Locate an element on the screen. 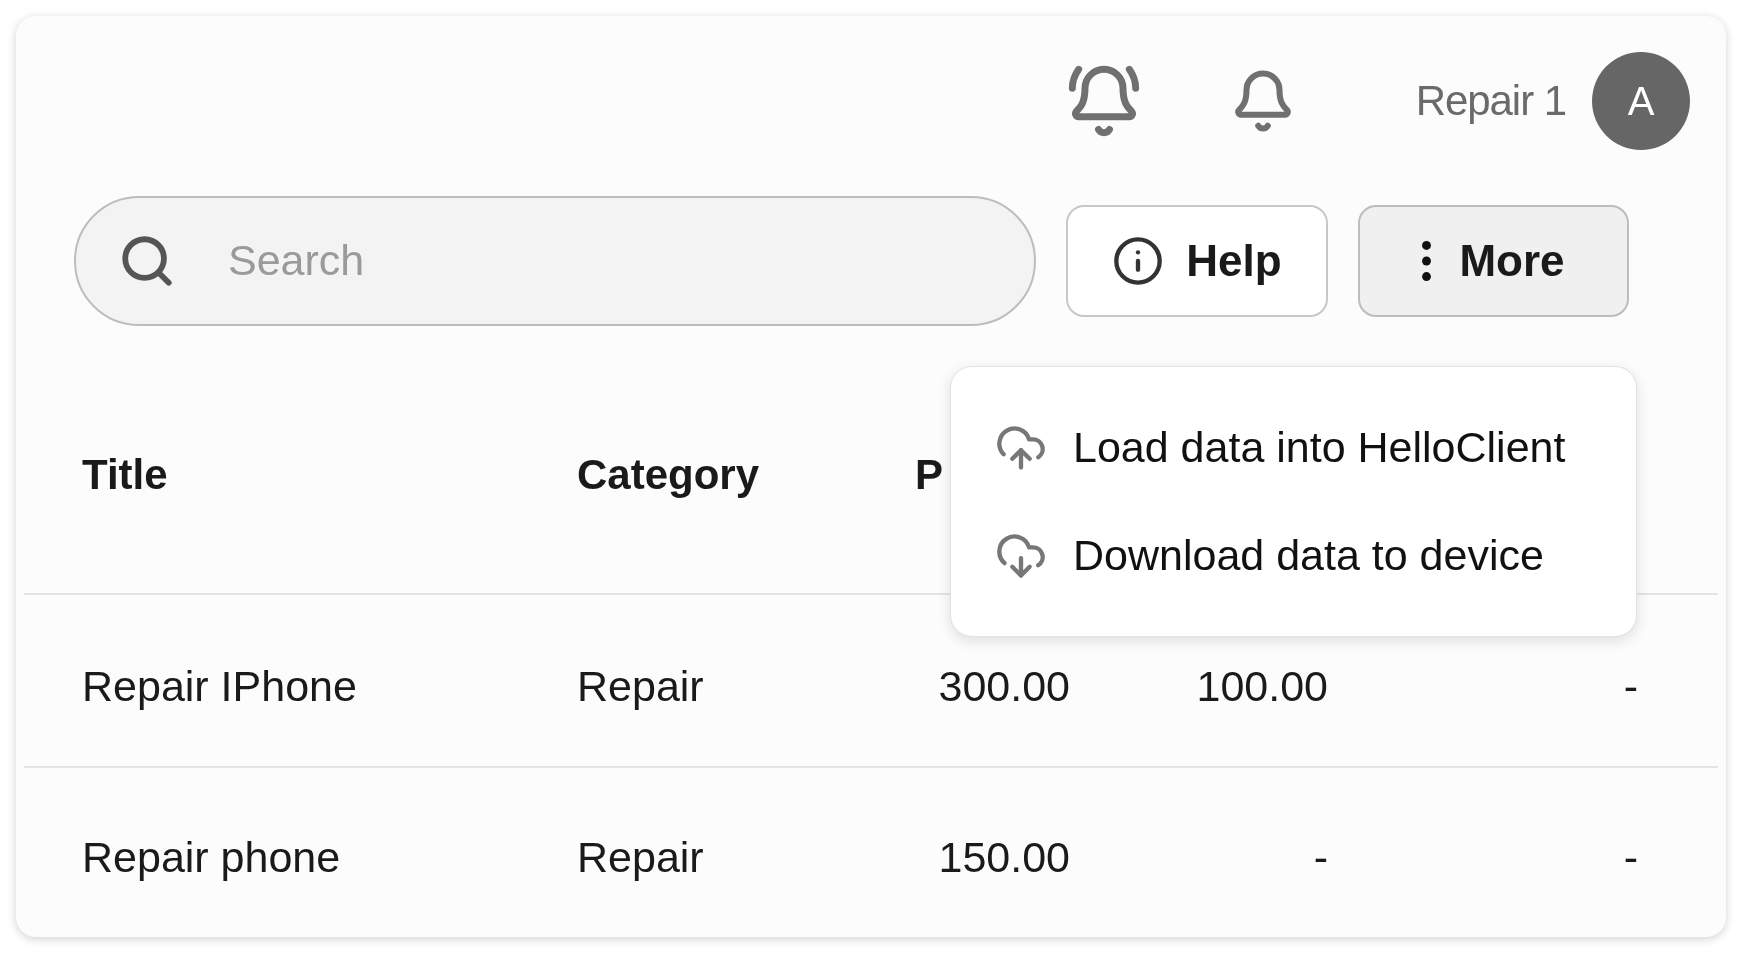  menu-item: Download data to device is located at coordinates (1293, 555).